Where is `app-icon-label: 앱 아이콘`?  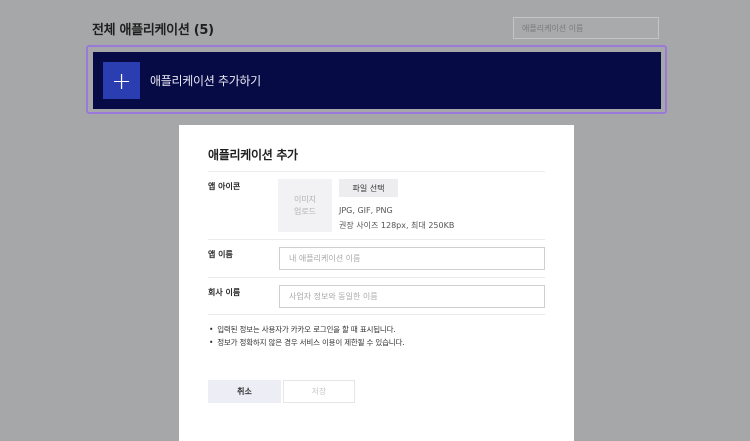
app-icon-label: 앱 아이콘 is located at coordinates (224, 186).